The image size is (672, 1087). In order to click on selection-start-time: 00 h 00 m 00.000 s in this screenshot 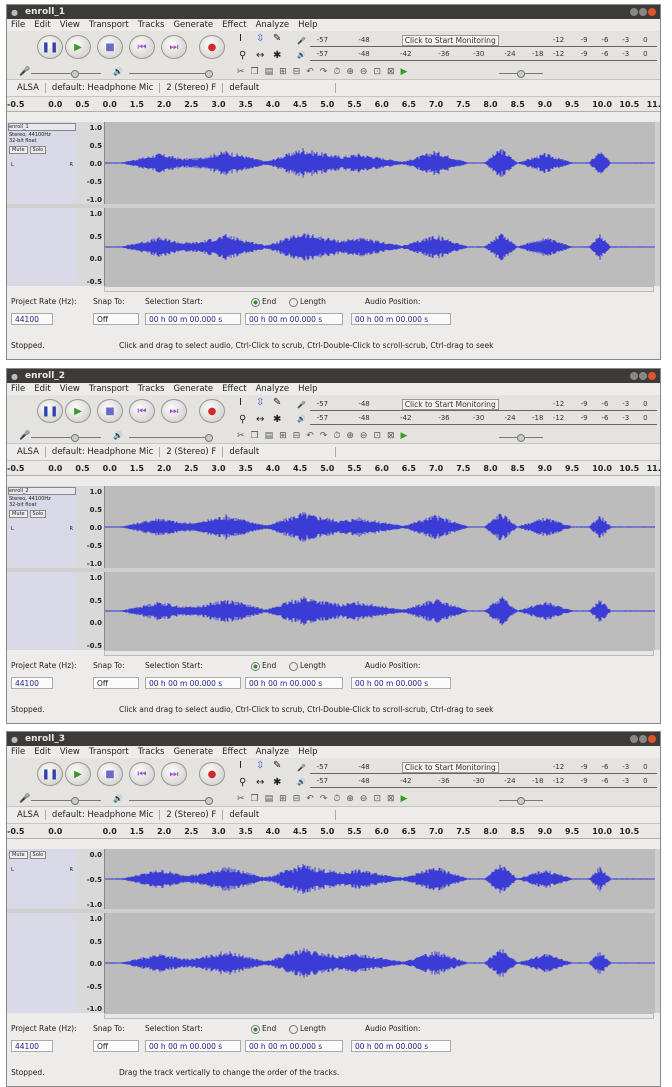, I will do `click(193, 1046)`.